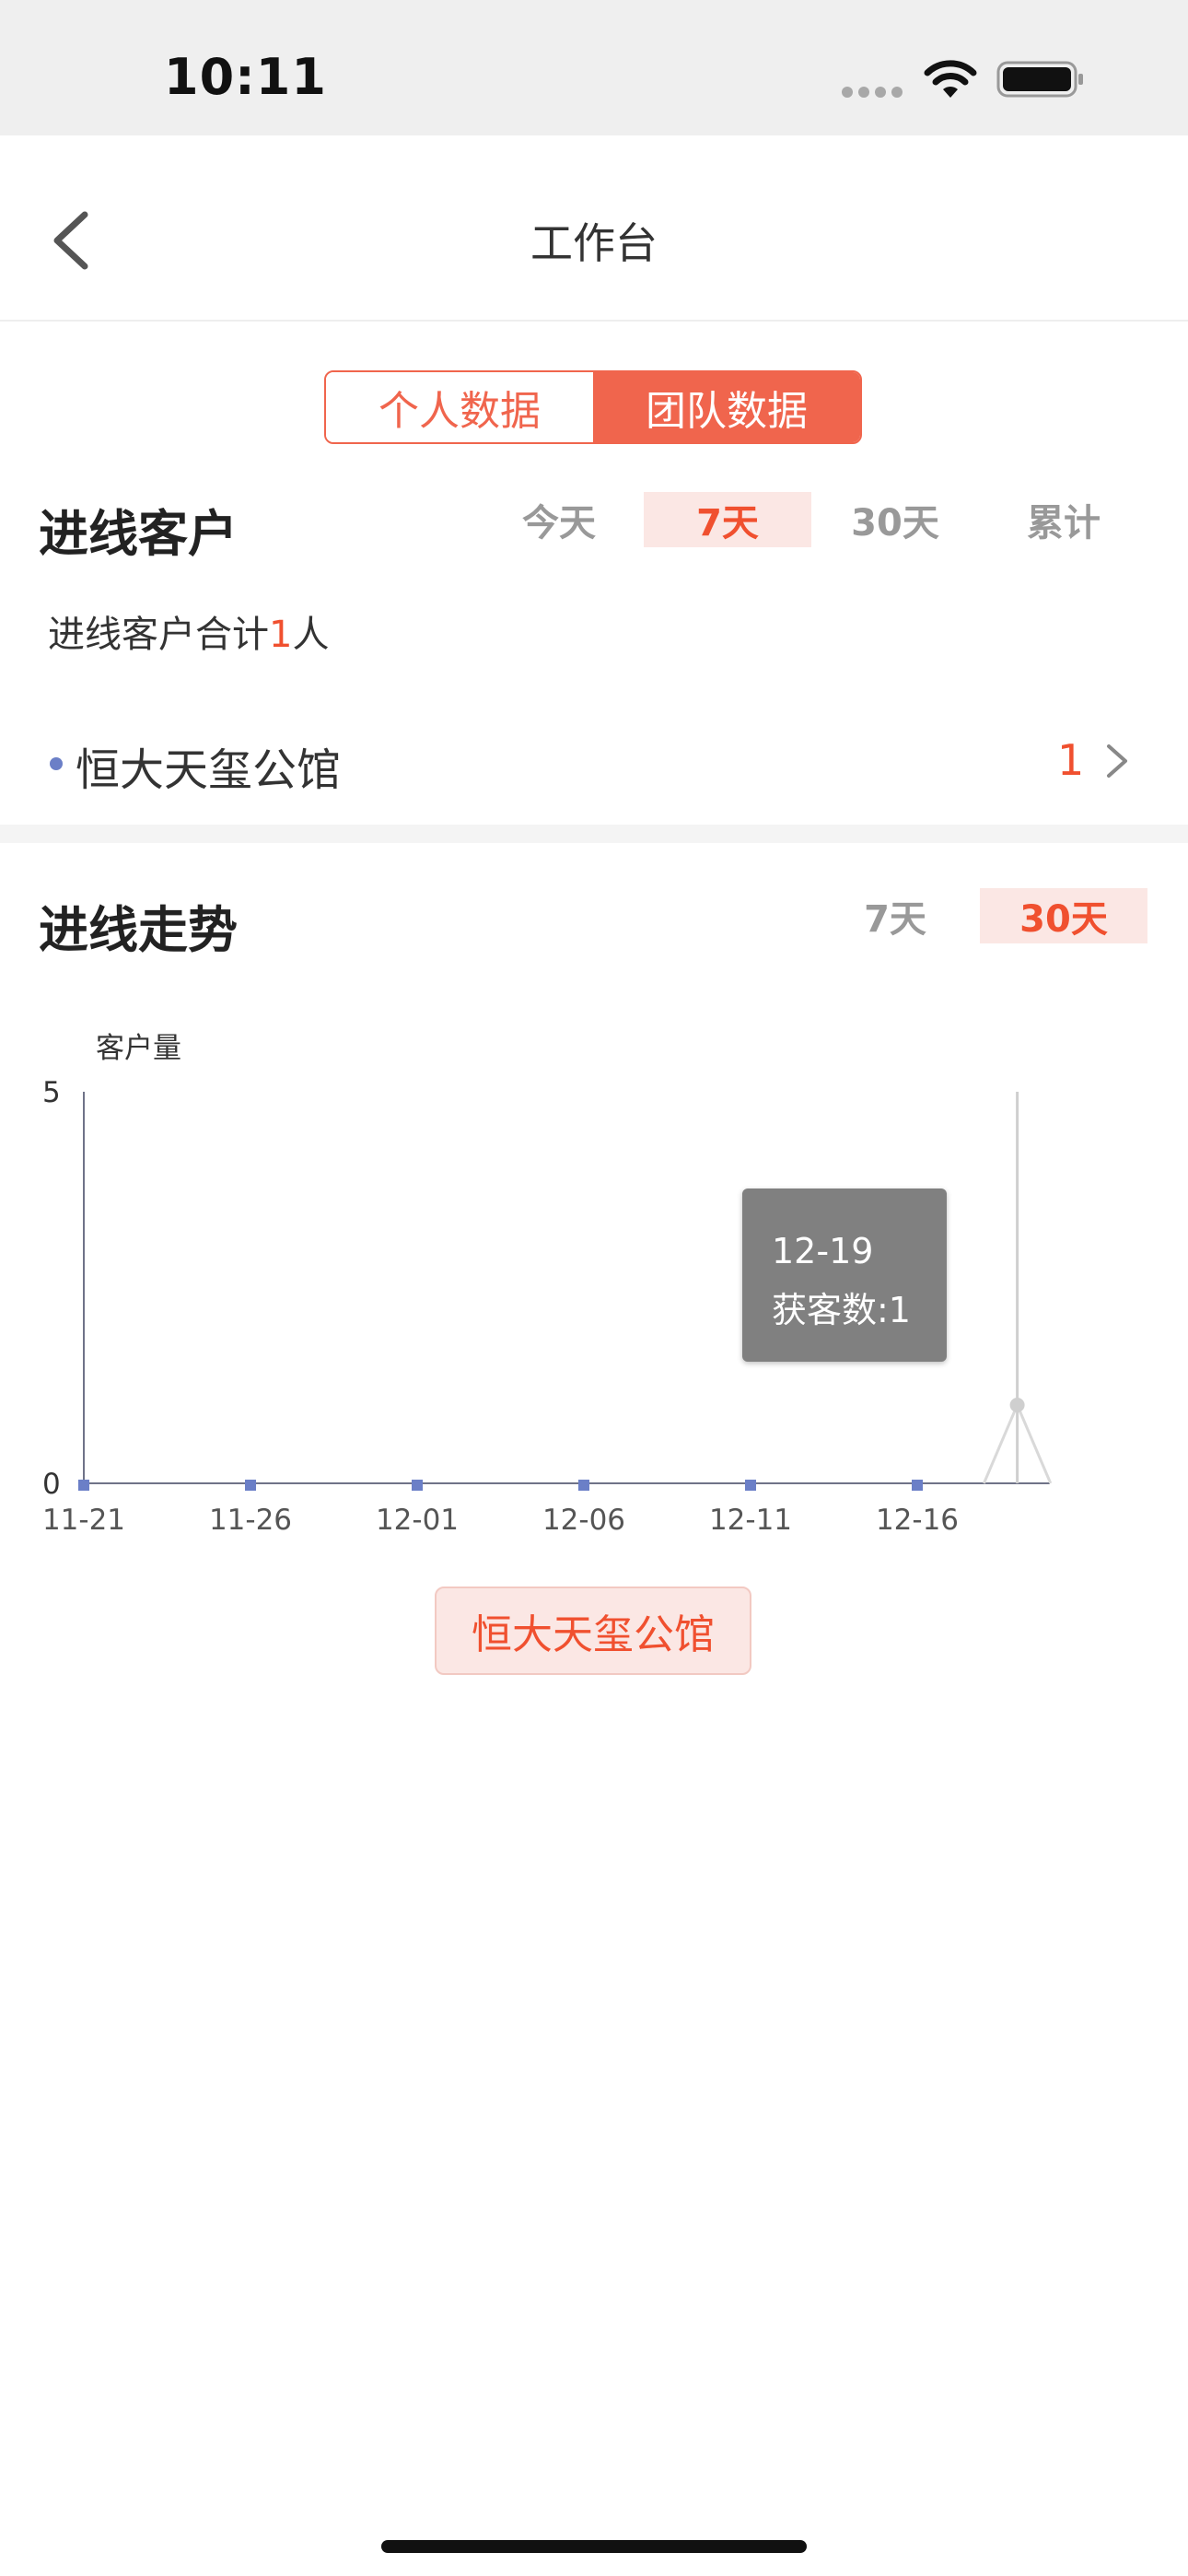  Describe the element at coordinates (1039, 79) in the screenshot. I see `battery-icon` at that location.